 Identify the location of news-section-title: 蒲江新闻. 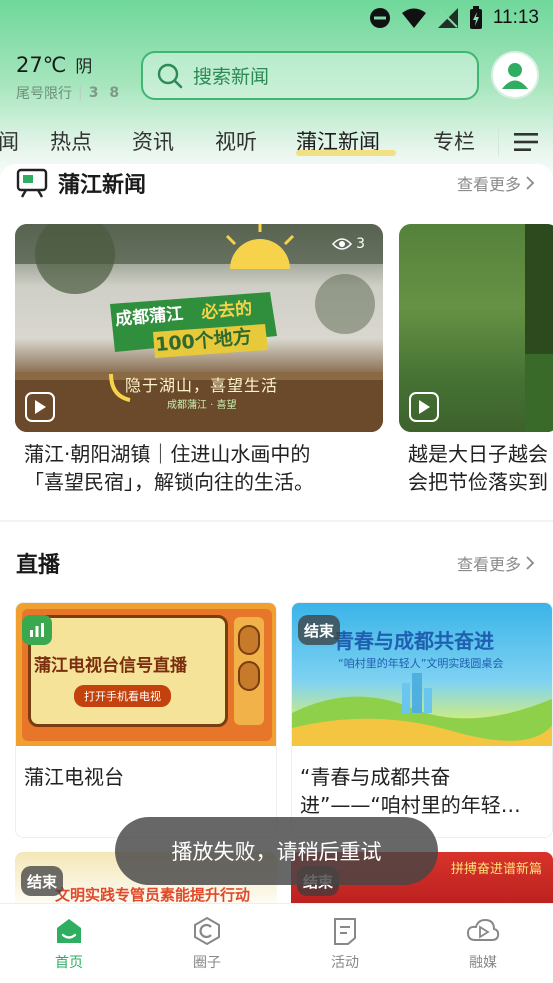
(102, 185).